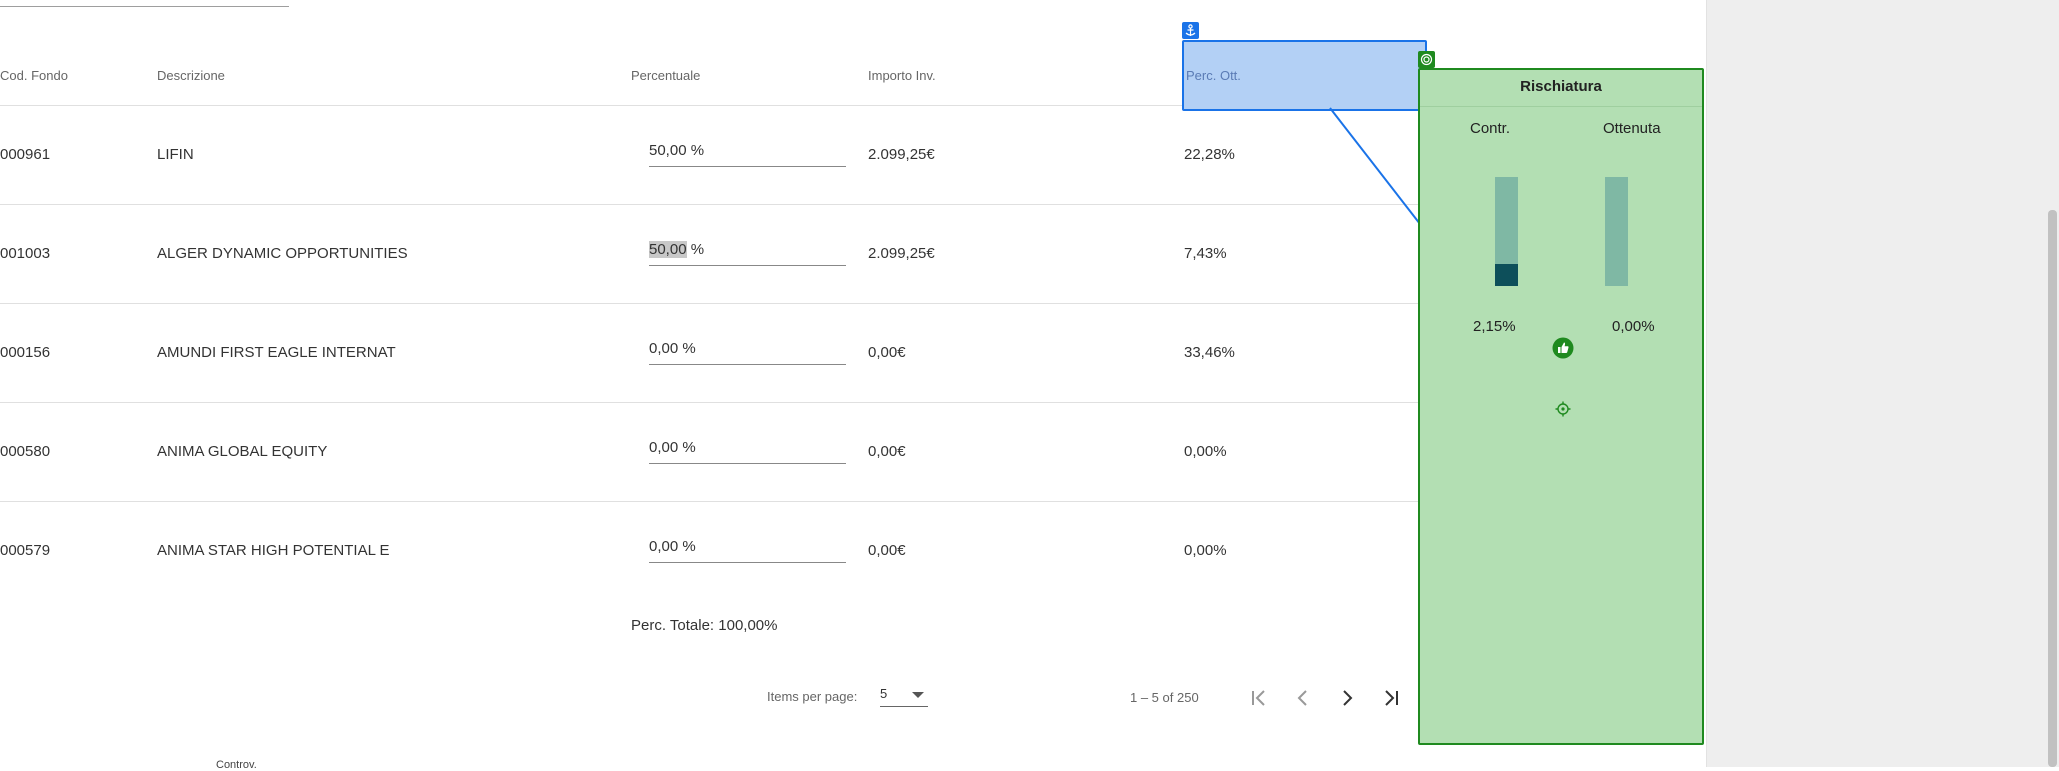 The width and height of the screenshot is (2059, 771). I want to click on thumbs-up-icon, so click(1563, 348).